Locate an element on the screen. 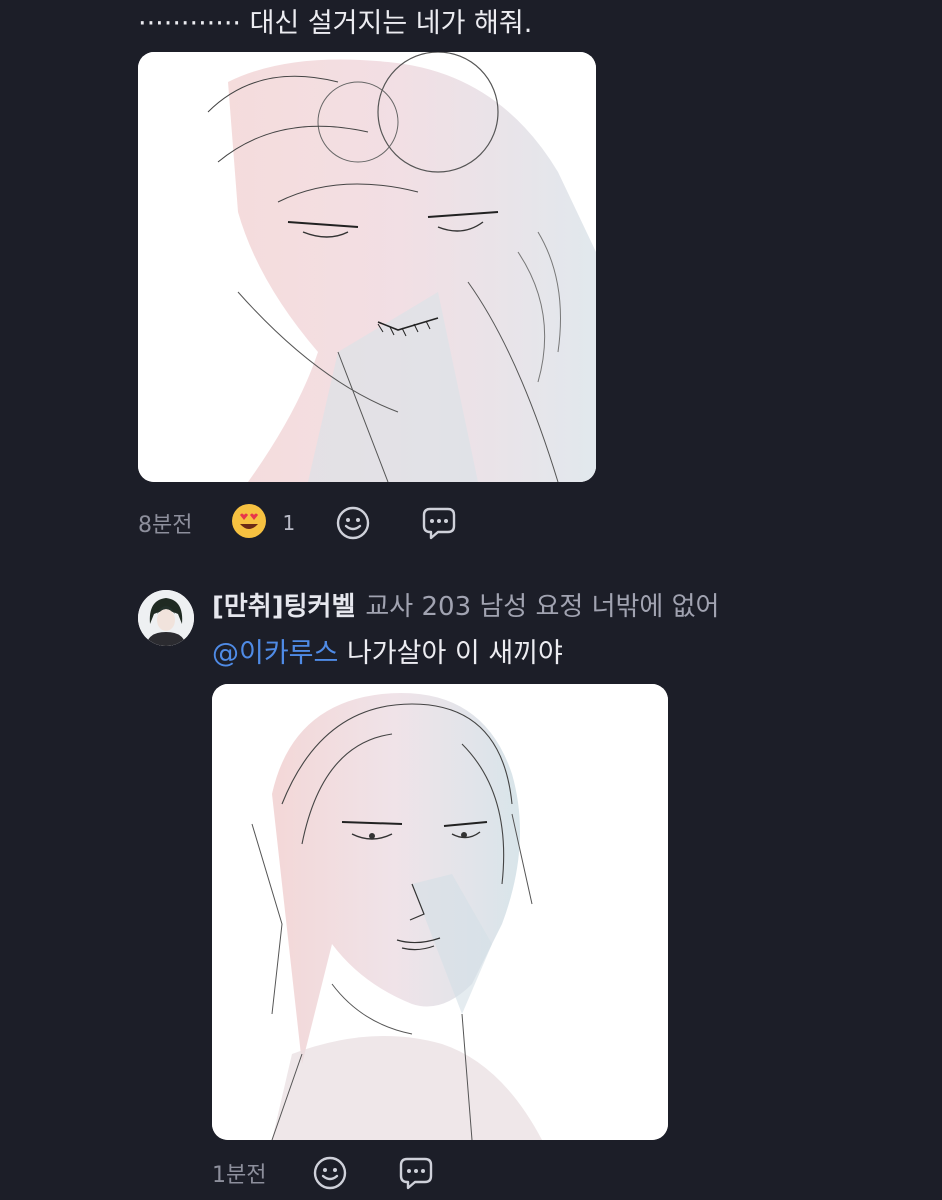 This screenshot has height=1200, width=942. comment-1-text: ············ 대신 설거지는 네가 해줘. is located at coordinates (335, 23).